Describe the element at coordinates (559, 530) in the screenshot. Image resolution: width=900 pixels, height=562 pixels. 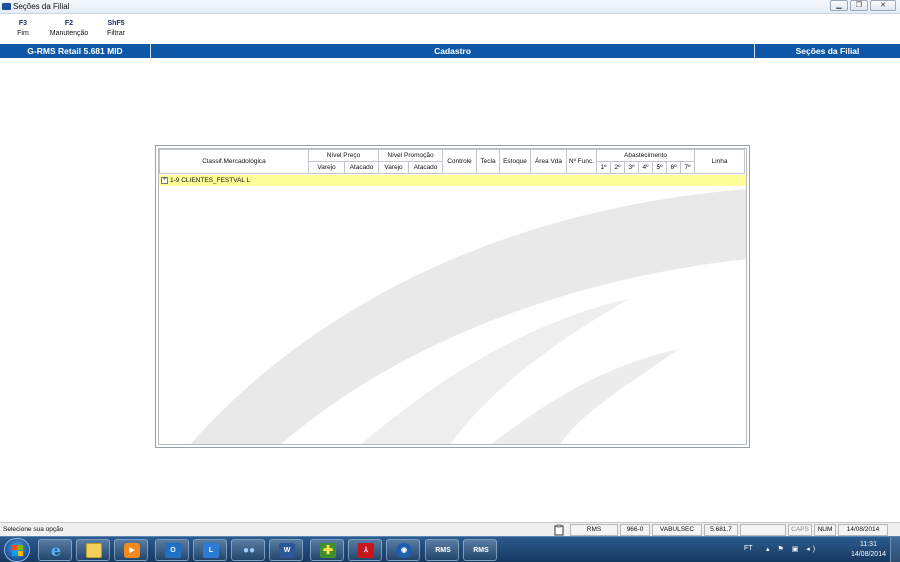
I see `clipboard-icon` at that location.